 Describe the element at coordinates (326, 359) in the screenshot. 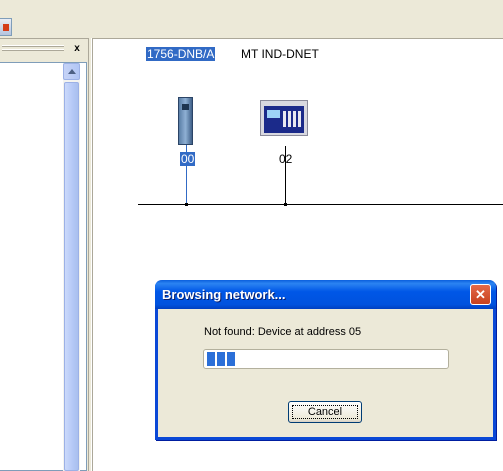

I see `progress-bar` at that location.